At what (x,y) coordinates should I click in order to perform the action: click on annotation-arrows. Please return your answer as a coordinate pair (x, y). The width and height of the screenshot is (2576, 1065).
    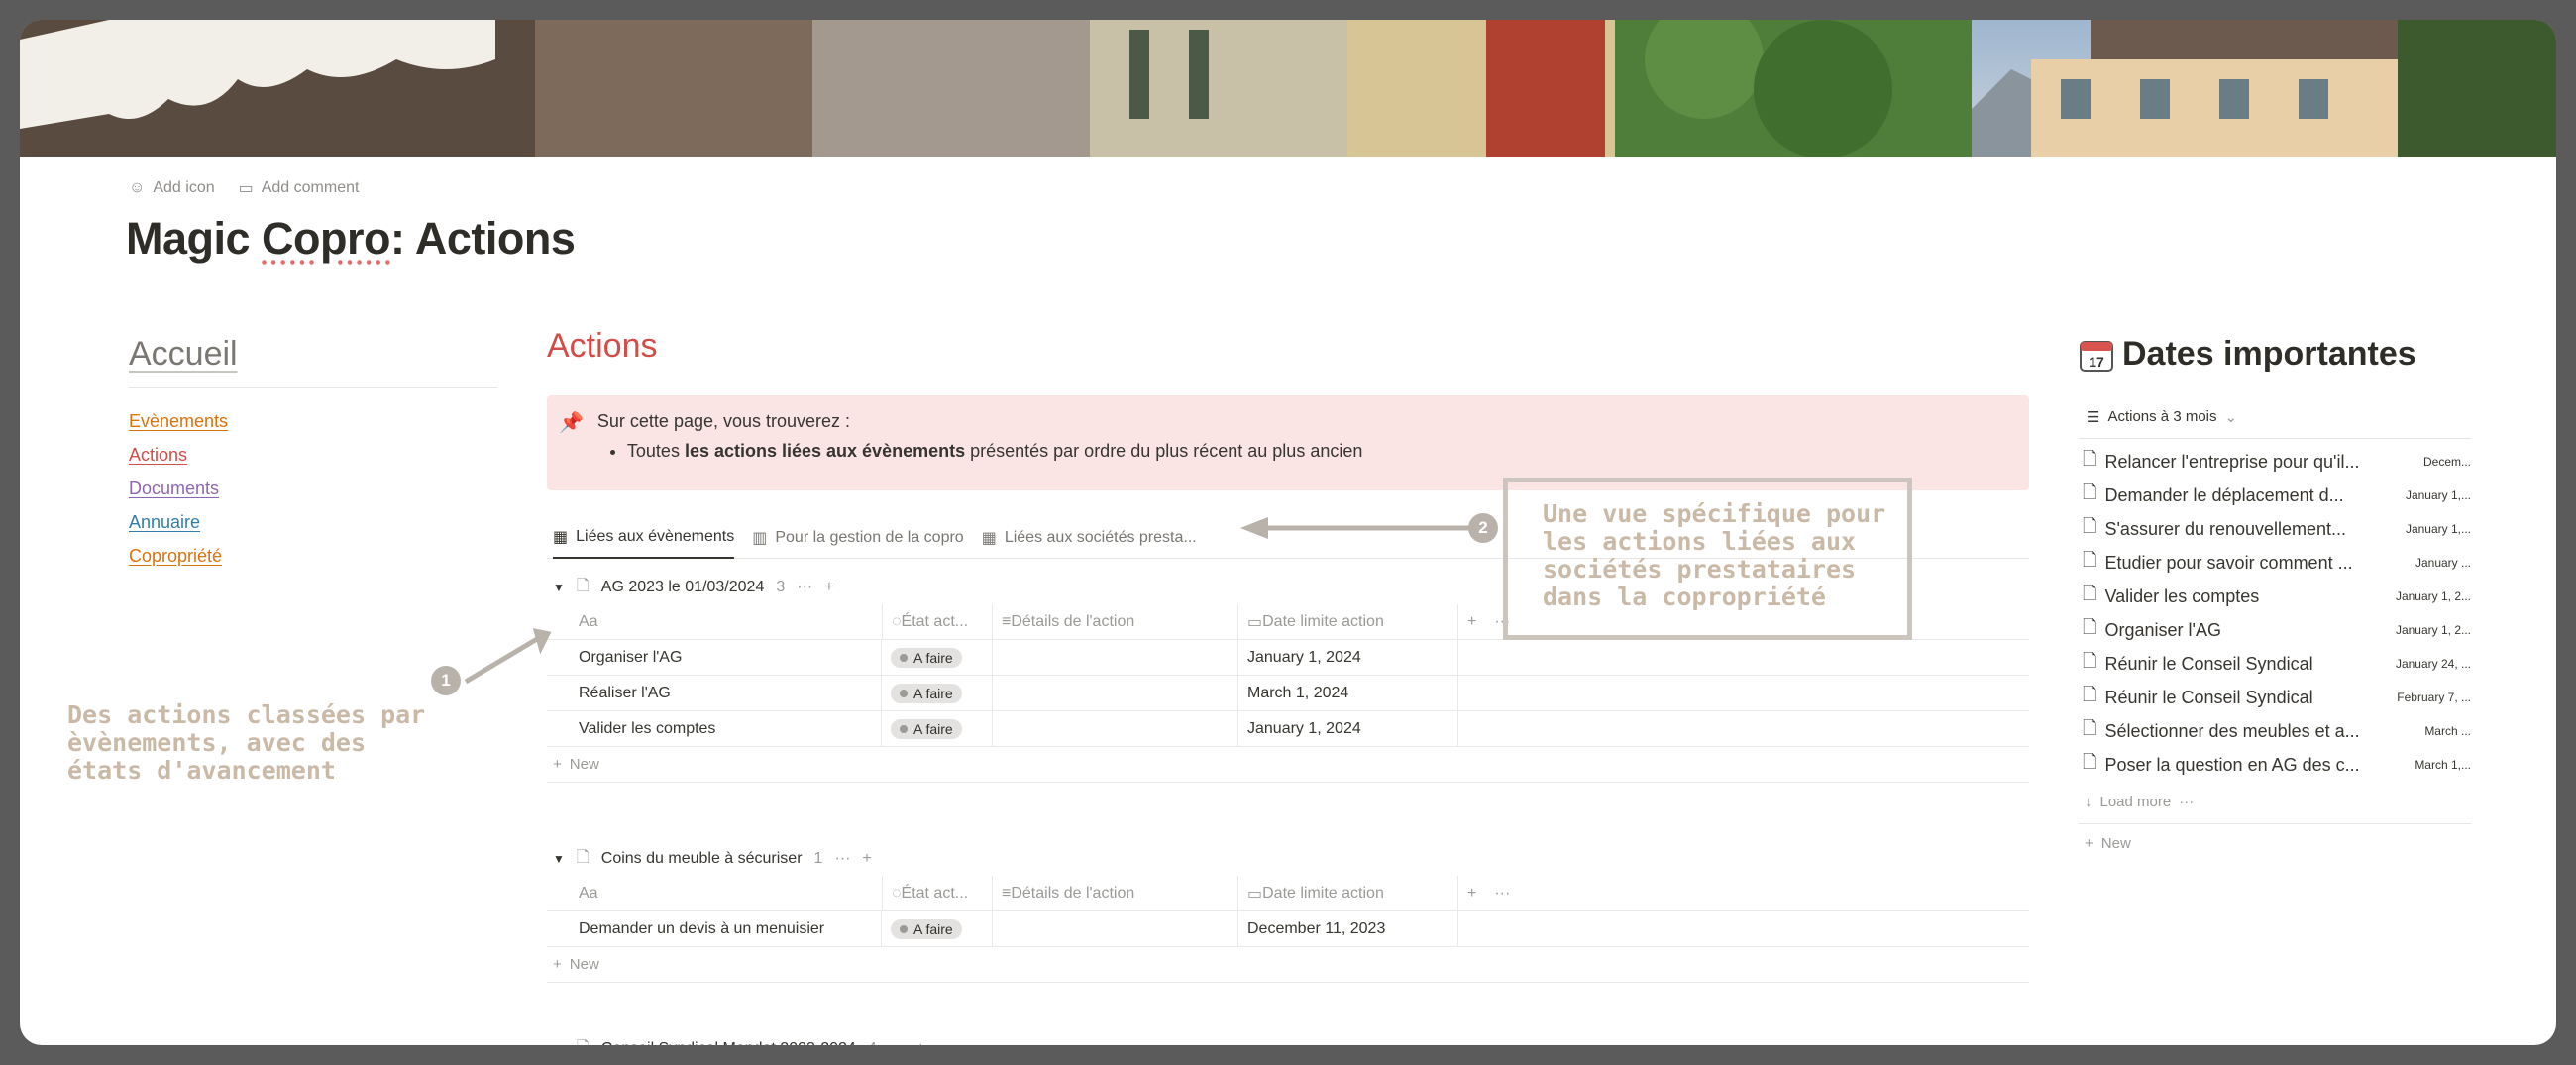
    Looking at the image, I should click on (975, 601).